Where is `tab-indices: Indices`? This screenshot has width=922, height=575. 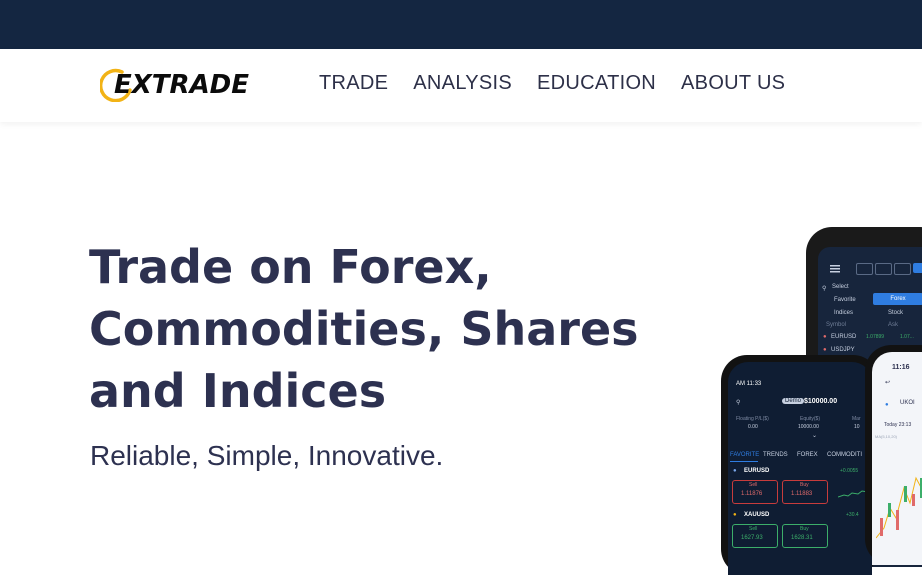 tab-indices: Indices is located at coordinates (843, 313).